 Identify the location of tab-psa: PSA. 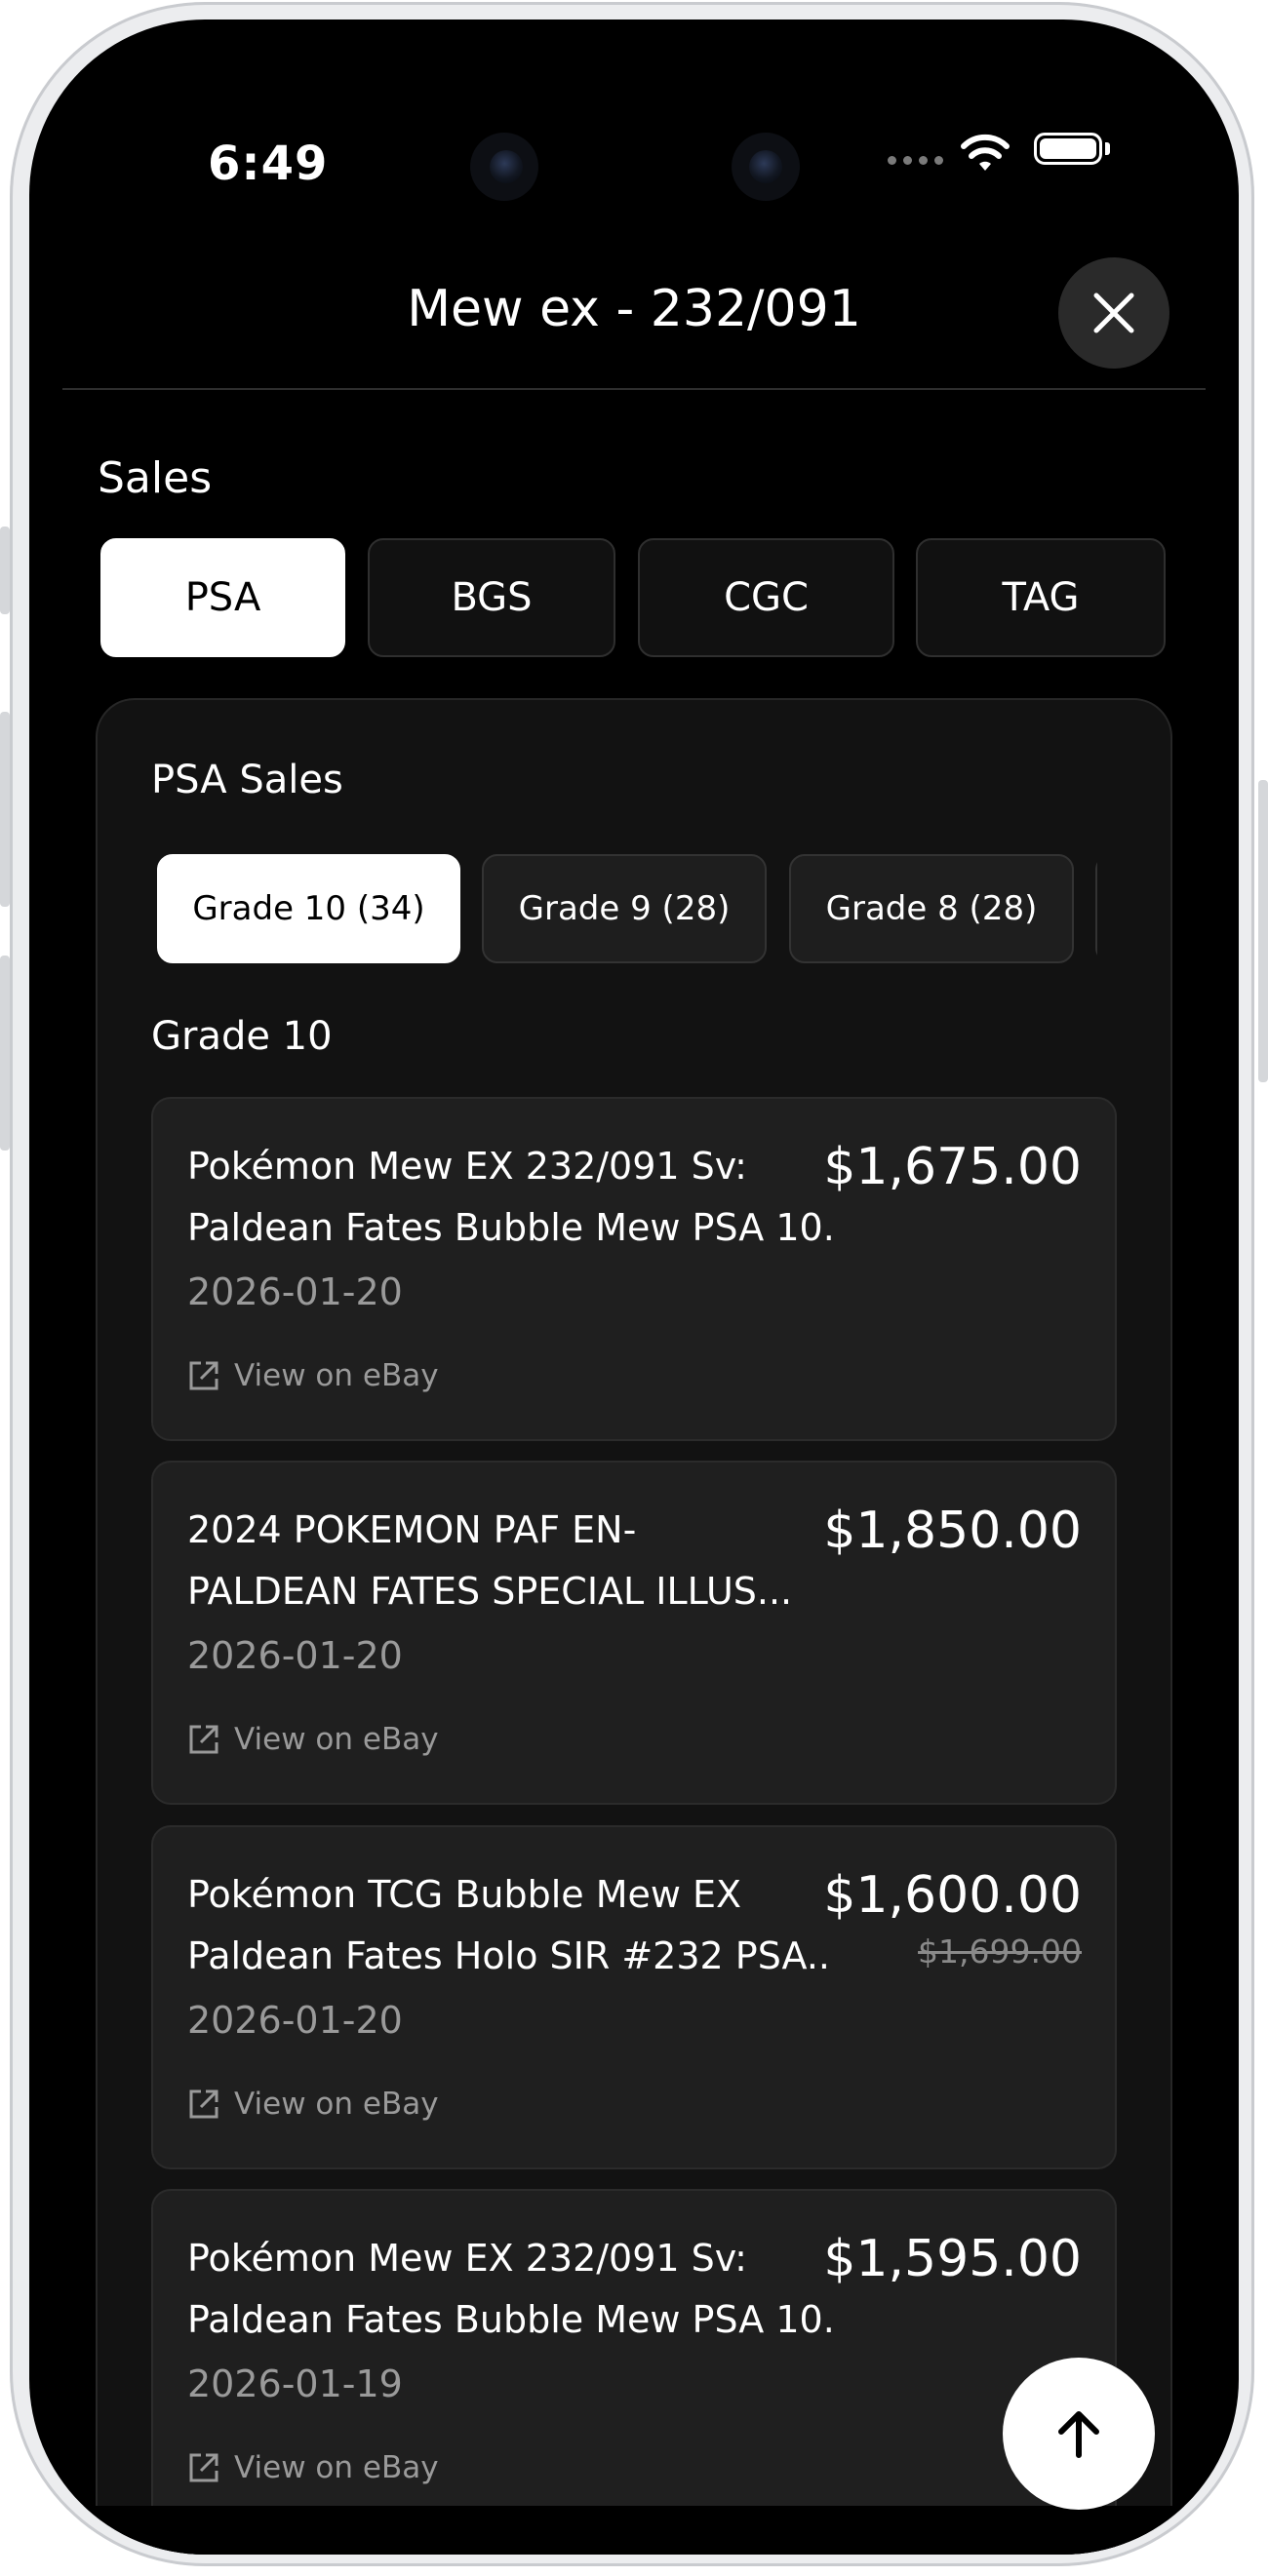
(223, 597).